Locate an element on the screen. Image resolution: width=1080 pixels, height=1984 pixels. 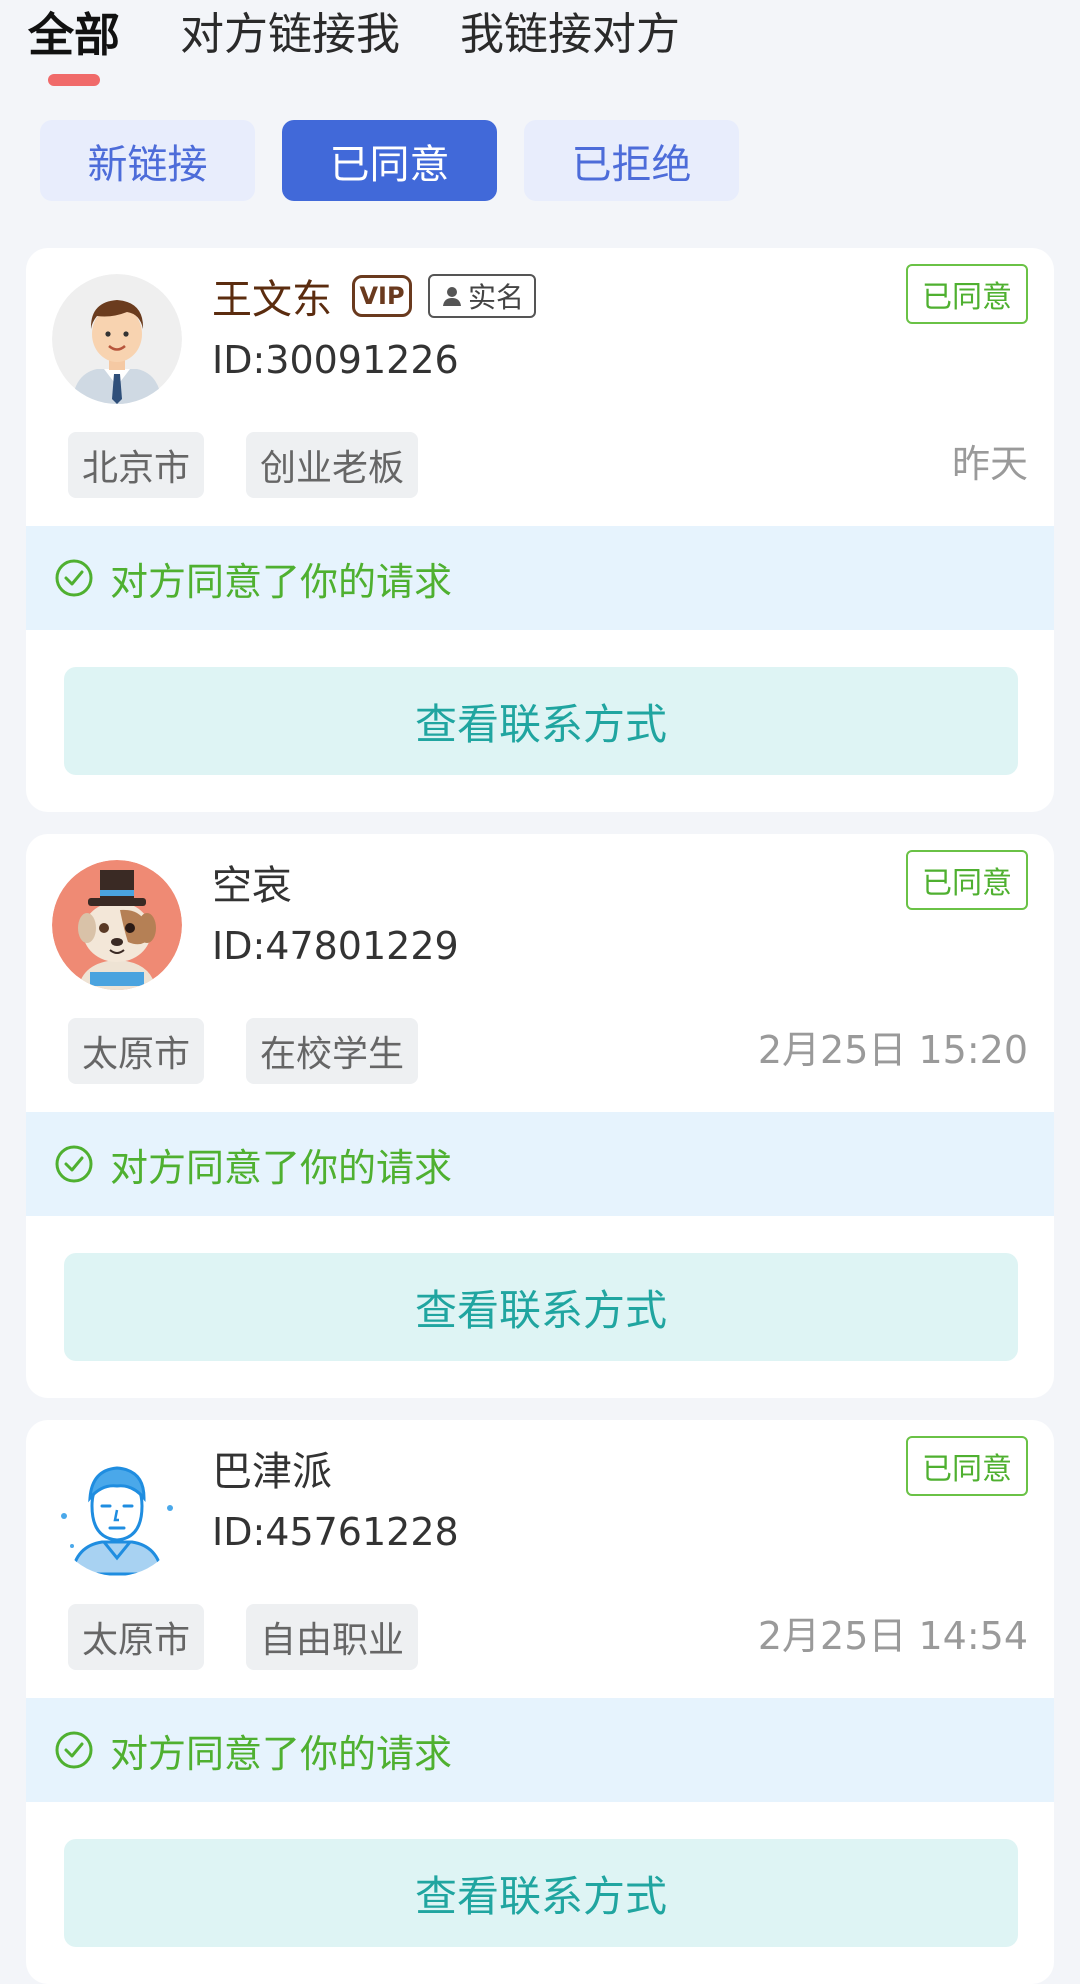
city-tag: 北京市 is located at coordinates (136, 465).